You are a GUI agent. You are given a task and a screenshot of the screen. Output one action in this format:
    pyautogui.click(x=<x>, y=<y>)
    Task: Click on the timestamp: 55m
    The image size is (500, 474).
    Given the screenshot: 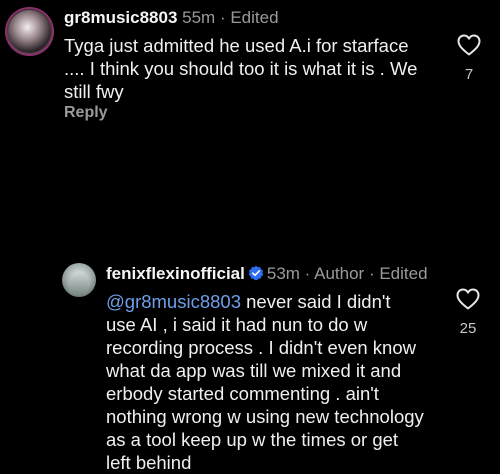 What is the action you would take?
    pyautogui.click(x=199, y=17)
    